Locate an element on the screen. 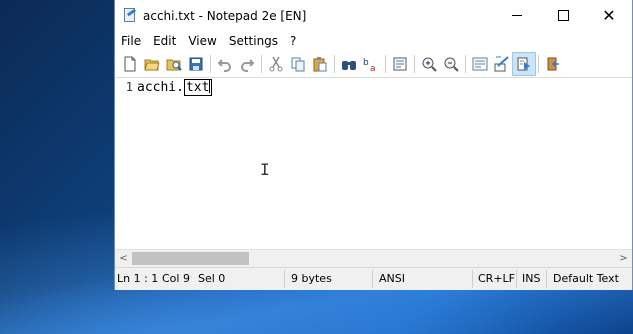 The width and height of the screenshot is (633, 334). custom-scheme-button is located at coordinates (524, 64).